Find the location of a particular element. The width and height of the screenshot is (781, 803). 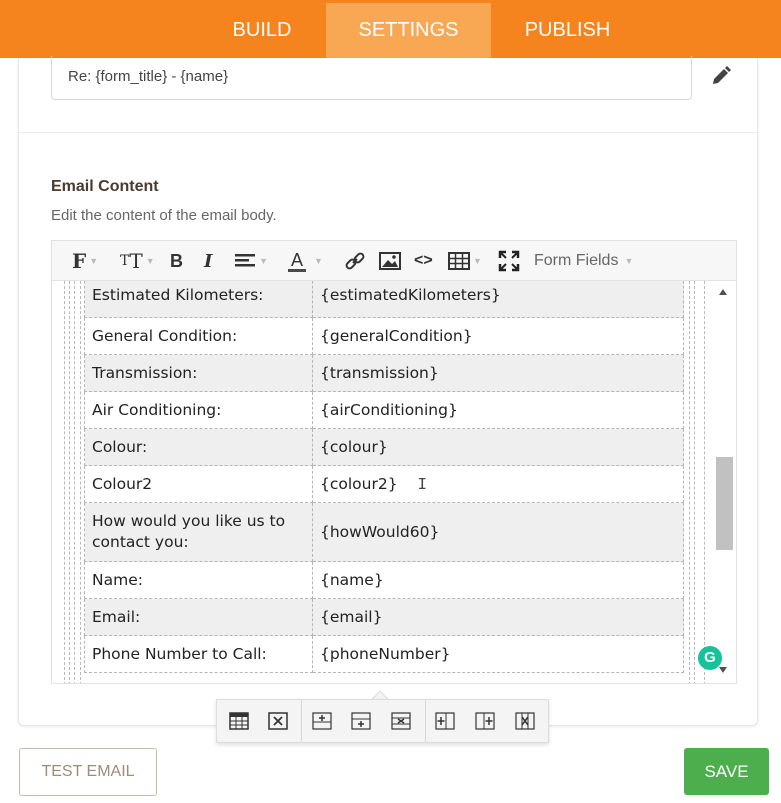

table-row: Name: {name} is located at coordinates (384, 580).